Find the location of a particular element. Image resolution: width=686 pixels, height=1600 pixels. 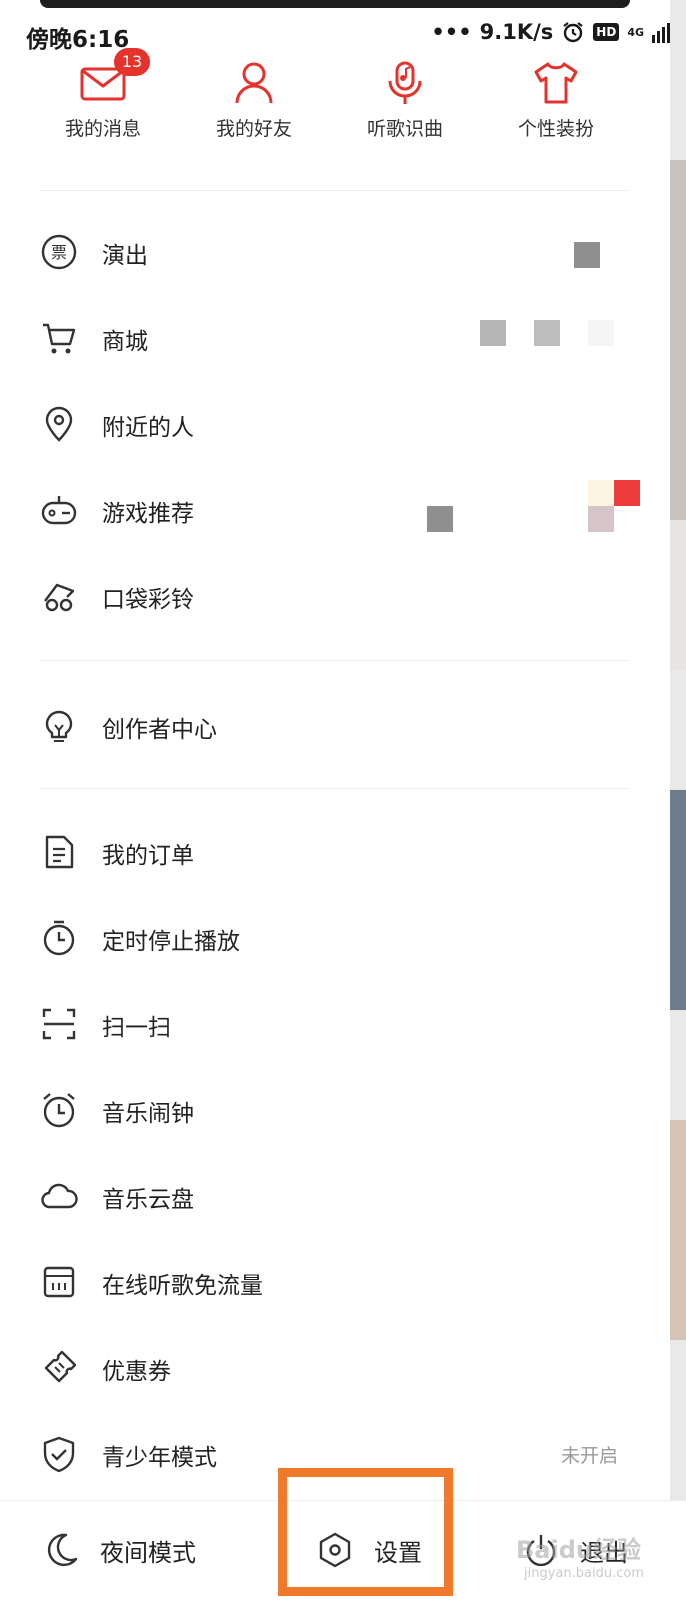

teen-mode-status: 未开启 is located at coordinates (589, 1456).